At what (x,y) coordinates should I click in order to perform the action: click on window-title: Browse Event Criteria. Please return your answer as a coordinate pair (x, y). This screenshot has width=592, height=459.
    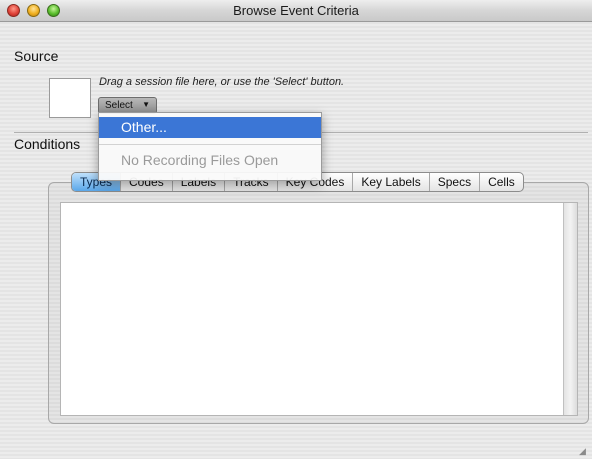
    Looking at the image, I should click on (296, 10).